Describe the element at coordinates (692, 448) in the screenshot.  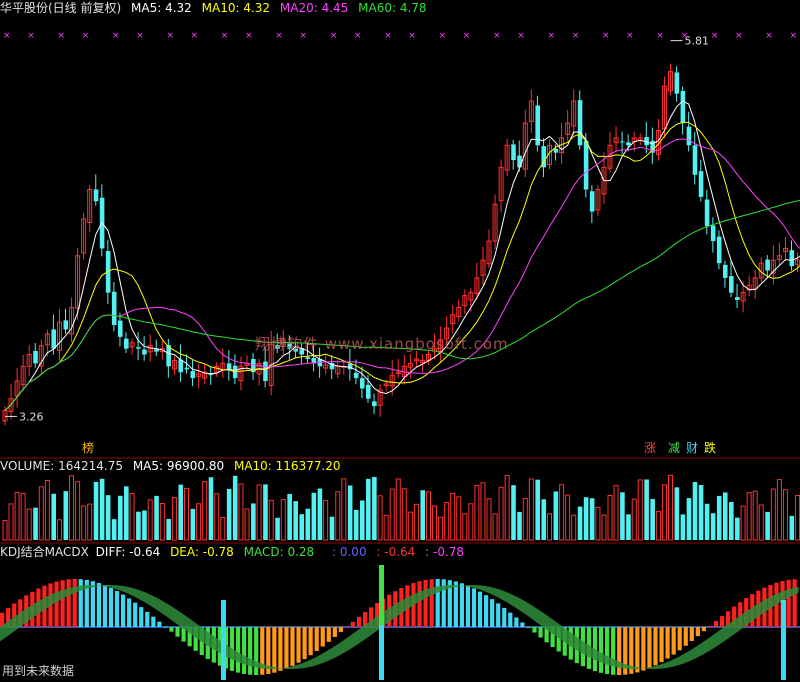
I see `flag-cai: 财` at that location.